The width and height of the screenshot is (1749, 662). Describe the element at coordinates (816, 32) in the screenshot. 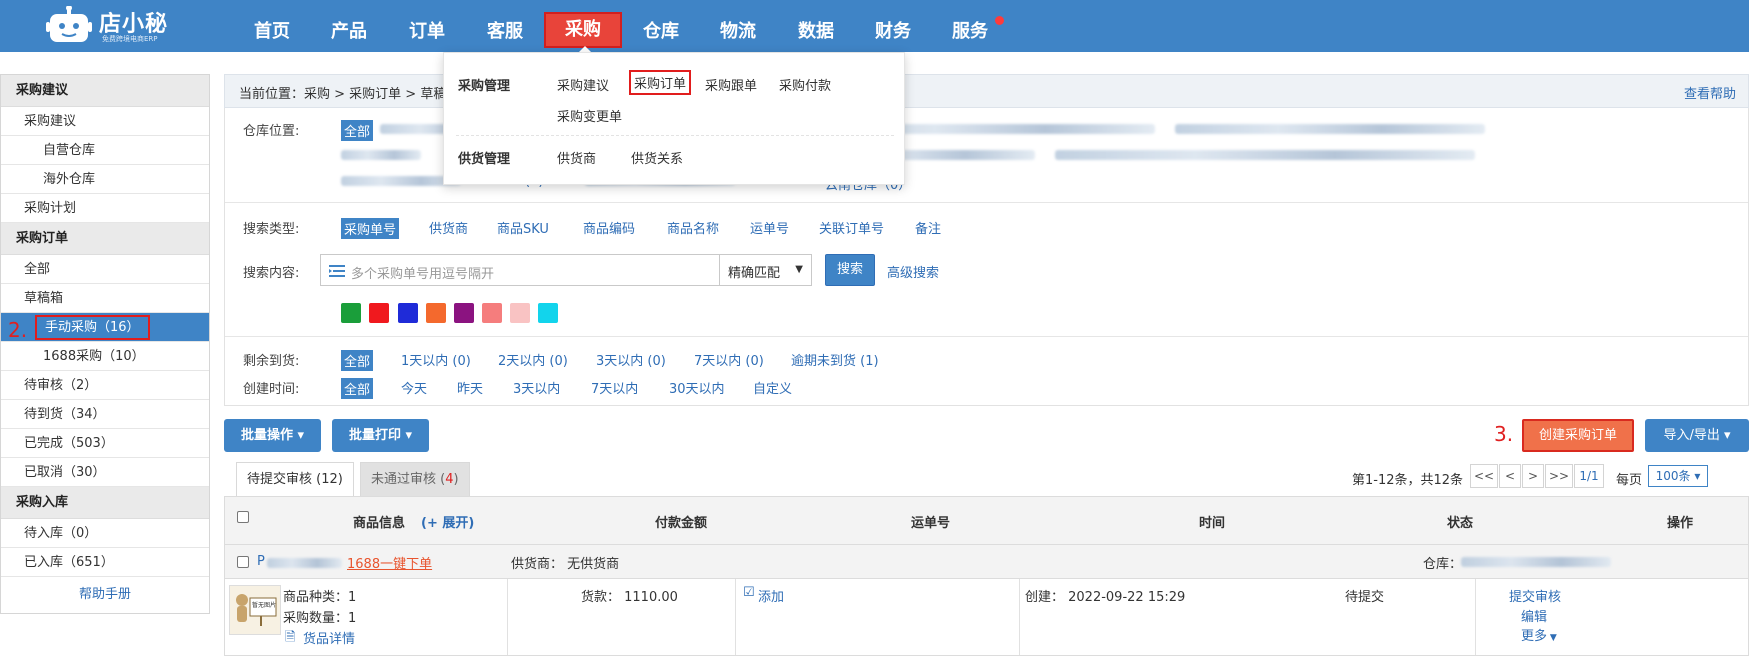

I see `nav-data: 数据` at that location.